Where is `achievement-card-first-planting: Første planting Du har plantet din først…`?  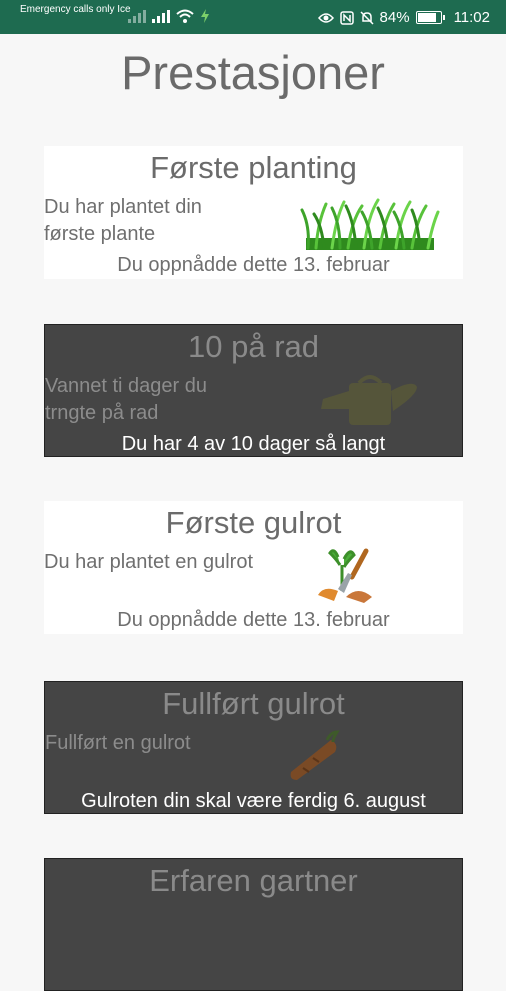 achievement-card-first-planting: Første planting Du har plantet din først… is located at coordinates (253, 212).